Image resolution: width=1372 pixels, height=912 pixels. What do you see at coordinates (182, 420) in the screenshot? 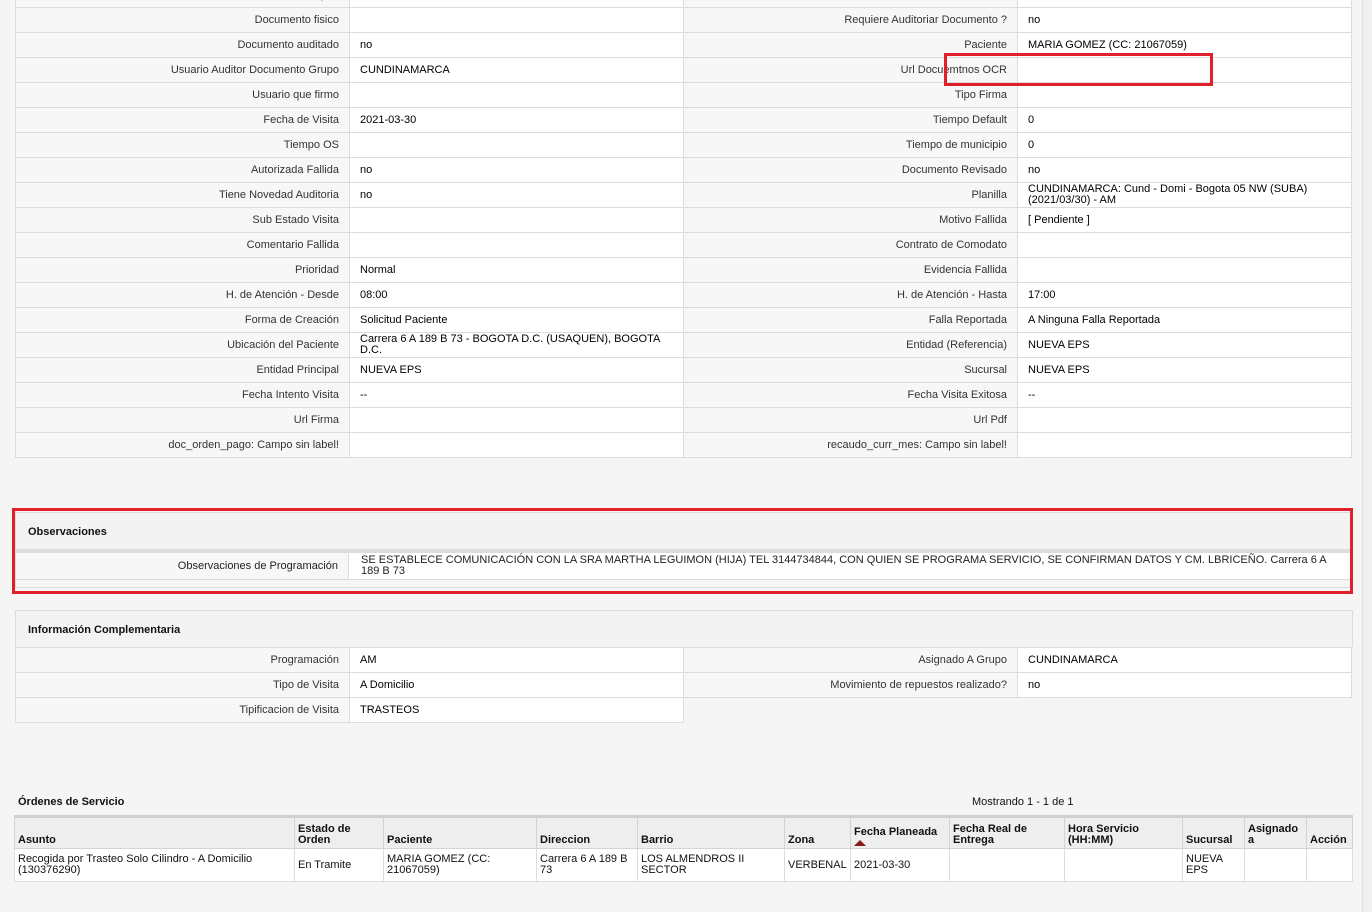
I see `label-url-firma: Url Firma` at bounding box center [182, 420].